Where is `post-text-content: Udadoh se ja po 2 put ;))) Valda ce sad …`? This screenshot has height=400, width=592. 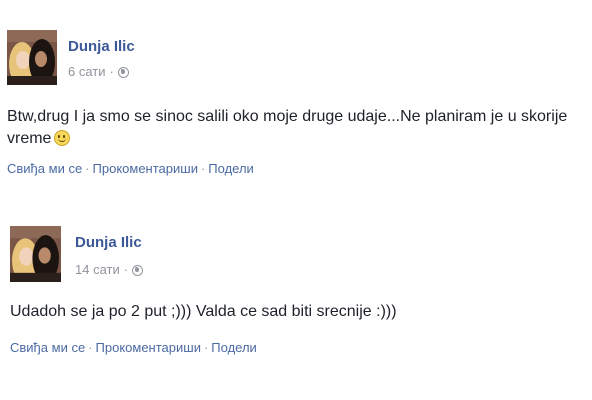
post-text-content: Udadoh se ja po 2 put ;))) Valda ce sad … is located at coordinates (203, 311).